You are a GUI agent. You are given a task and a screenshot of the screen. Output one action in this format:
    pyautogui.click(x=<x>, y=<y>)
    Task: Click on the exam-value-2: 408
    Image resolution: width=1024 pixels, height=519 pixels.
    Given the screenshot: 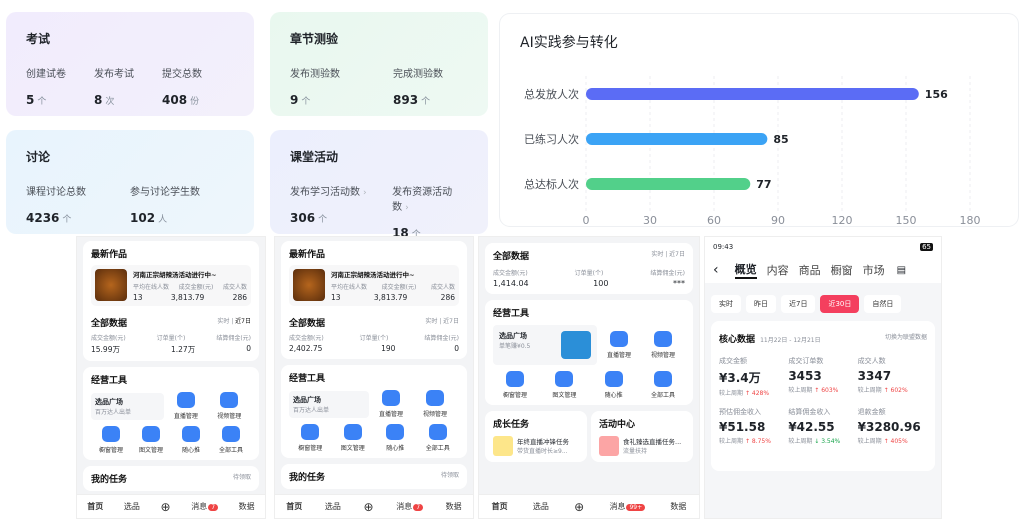 What is the action you would take?
    pyautogui.click(x=175, y=100)
    